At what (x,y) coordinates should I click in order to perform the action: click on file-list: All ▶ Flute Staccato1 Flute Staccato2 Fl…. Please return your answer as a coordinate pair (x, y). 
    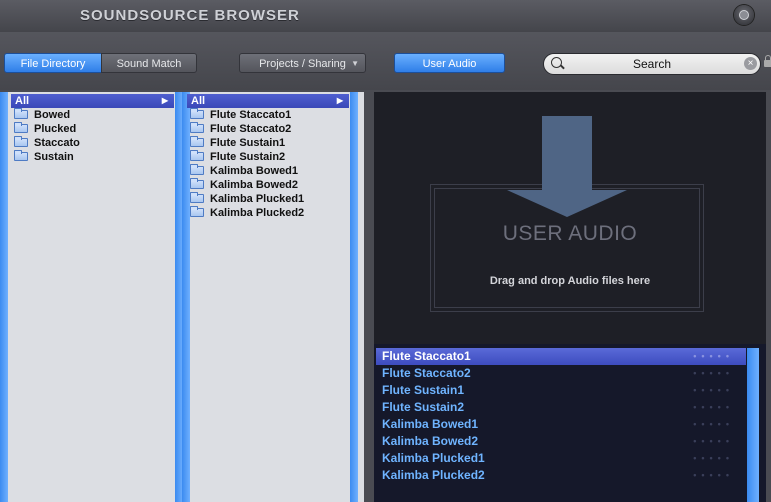
    Looking at the image, I should click on (268, 157).